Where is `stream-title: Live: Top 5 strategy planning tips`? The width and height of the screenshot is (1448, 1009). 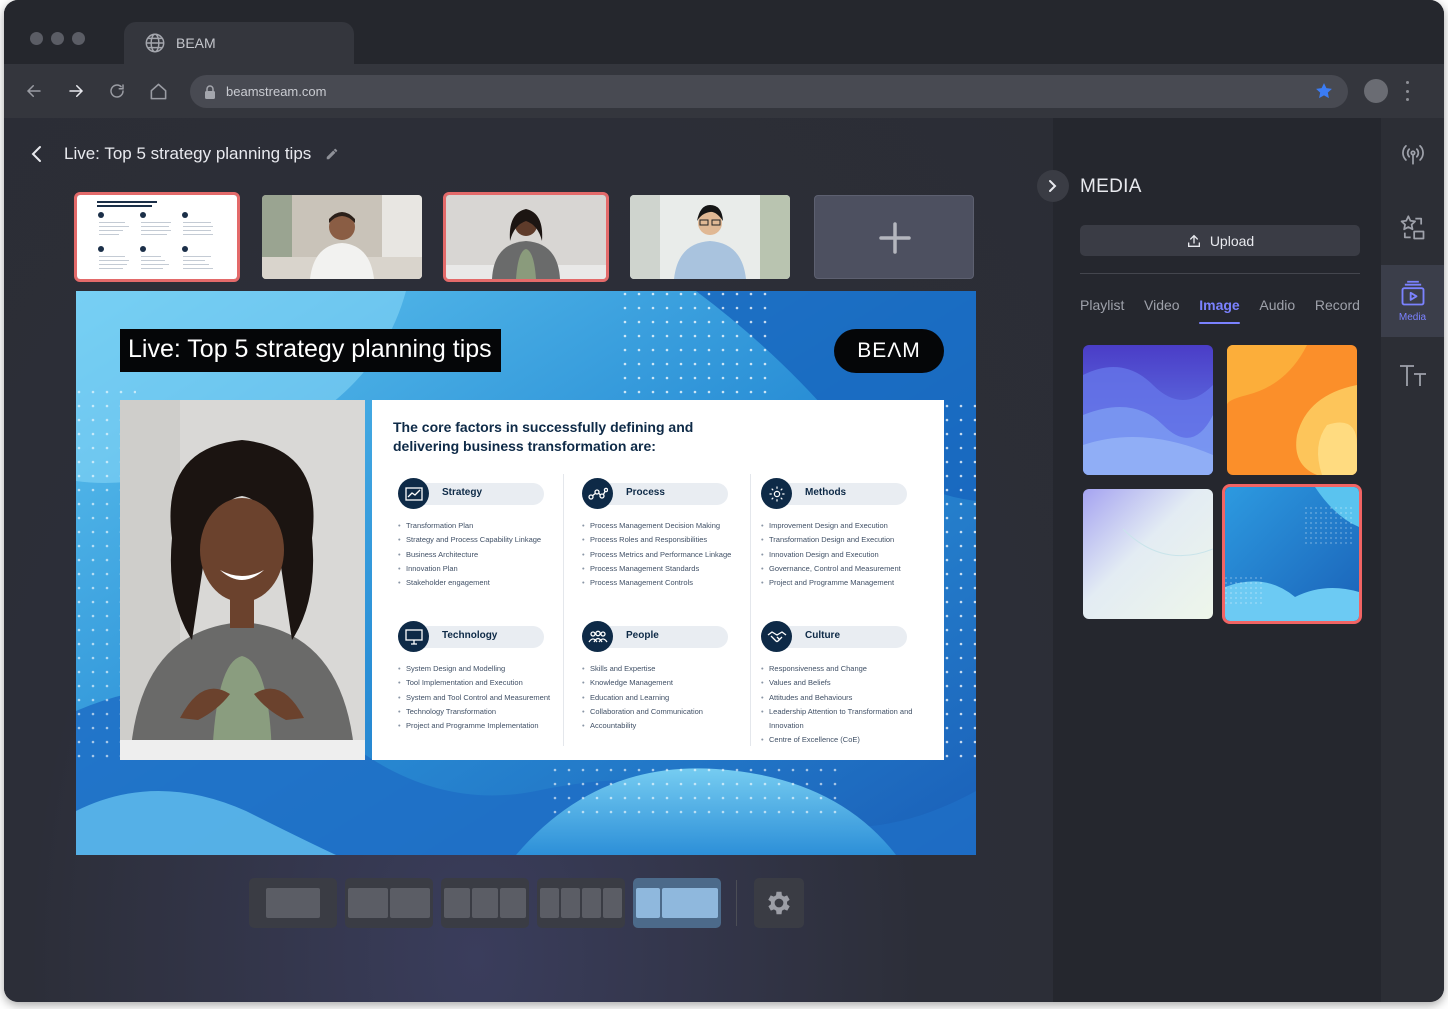
stream-title: Live: Top 5 strategy planning tips is located at coordinates (188, 153).